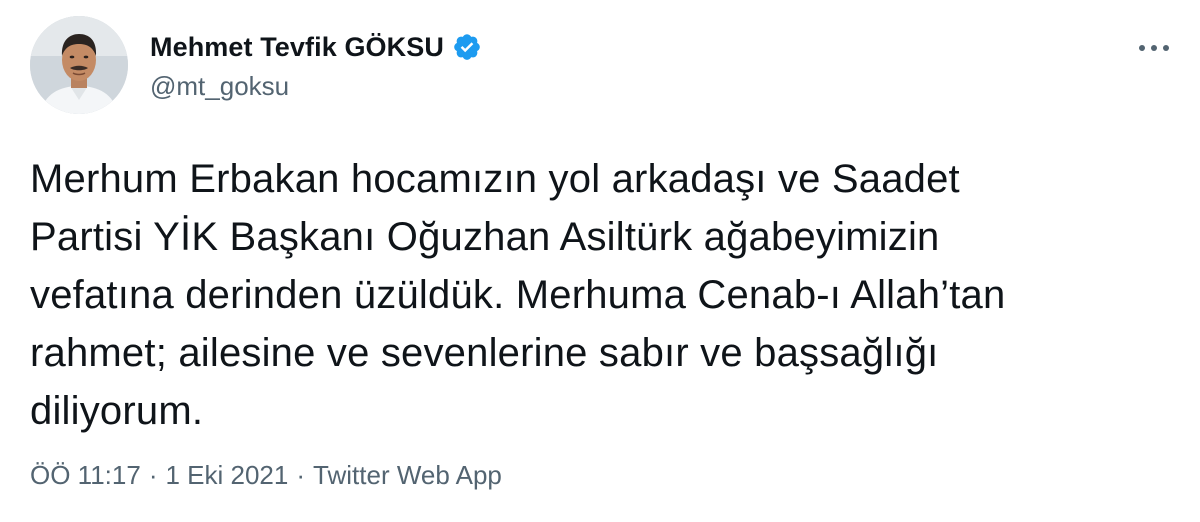  I want to click on avatar-photo-icon, so click(79, 65).